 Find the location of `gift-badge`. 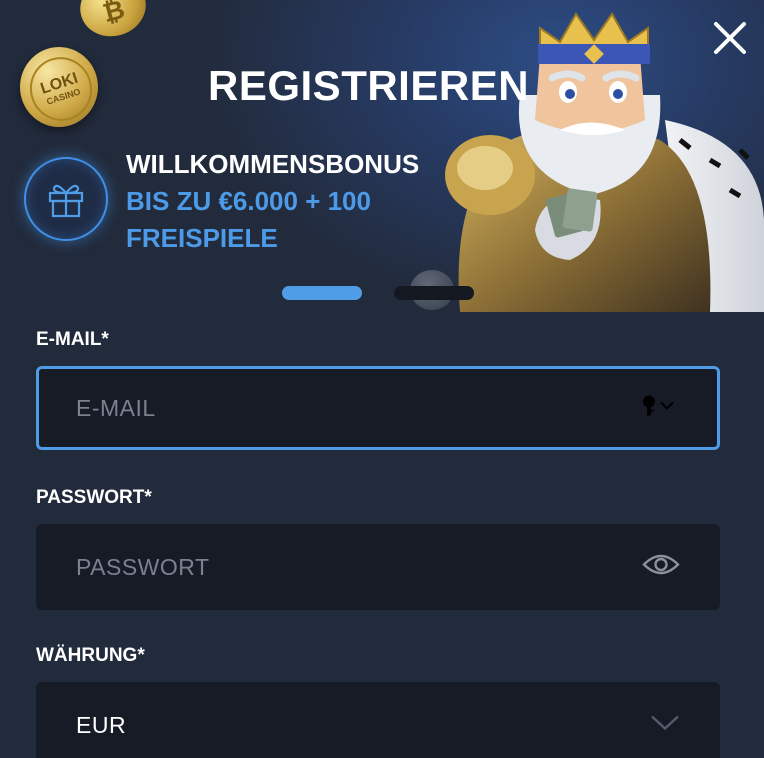

gift-badge is located at coordinates (66, 199).